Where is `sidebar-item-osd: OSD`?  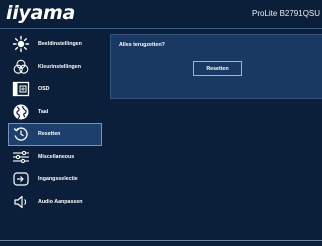 sidebar-item-osd: OSD is located at coordinates (52, 89).